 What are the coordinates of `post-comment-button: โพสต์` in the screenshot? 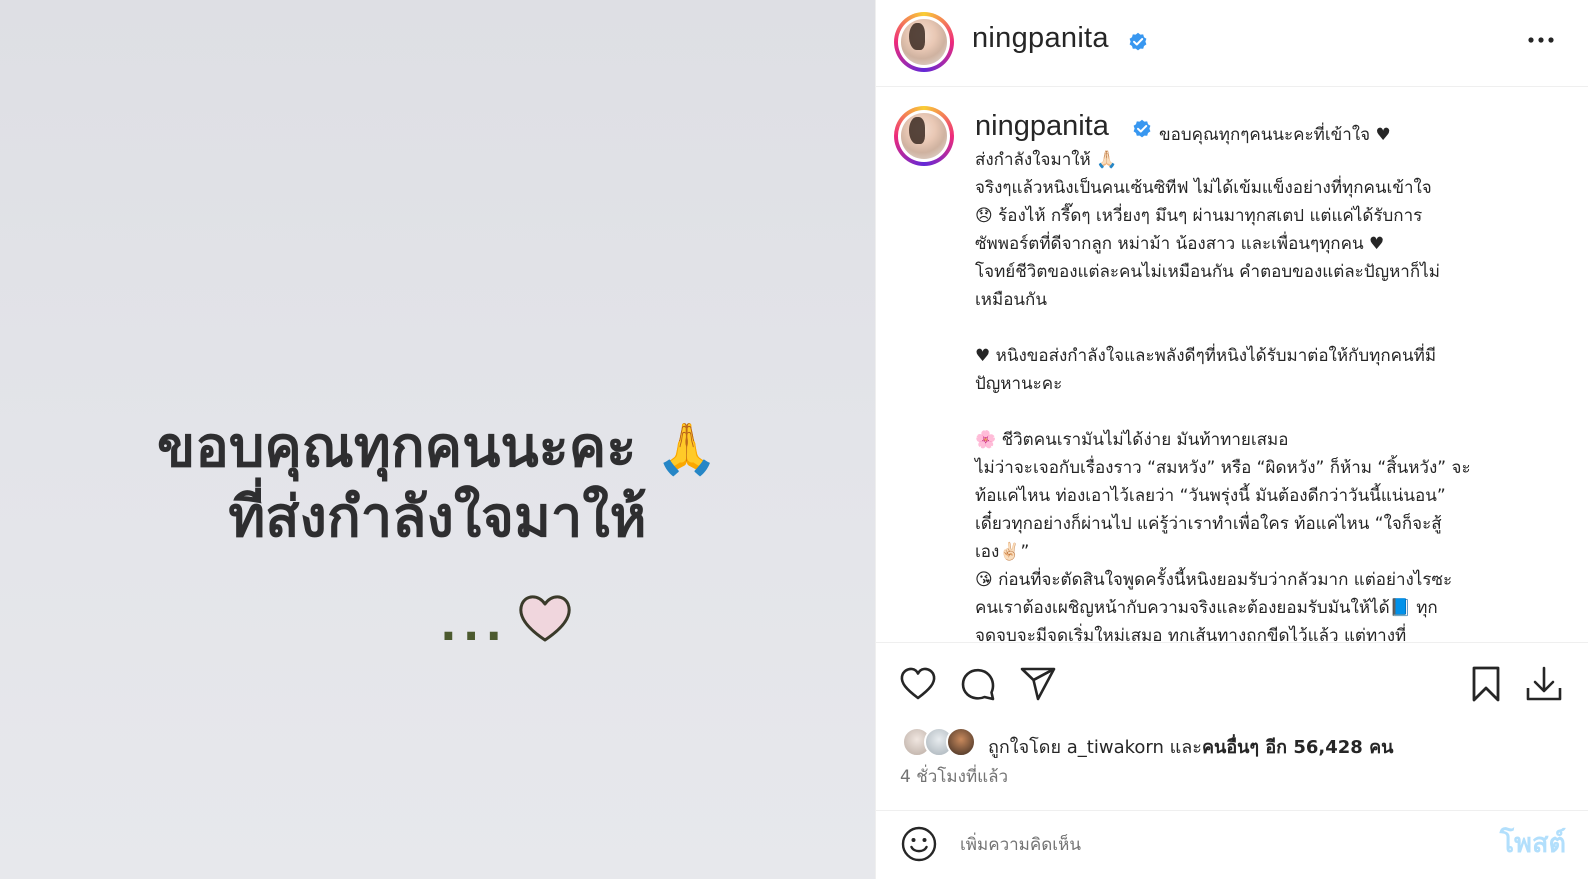 It's located at (1521, 841).